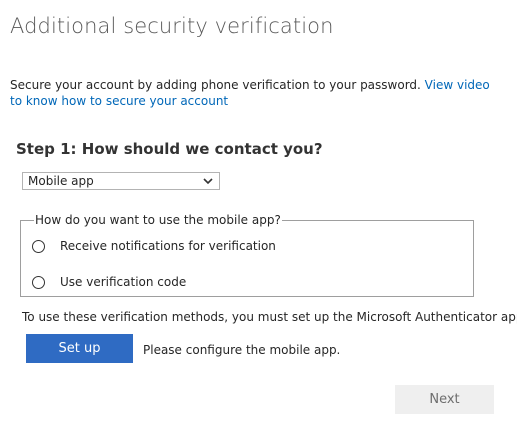 The width and height of the screenshot is (517, 434). What do you see at coordinates (169, 149) in the screenshot?
I see `step-heading: Step 1: How should we contact you?` at bounding box center [169, 149].